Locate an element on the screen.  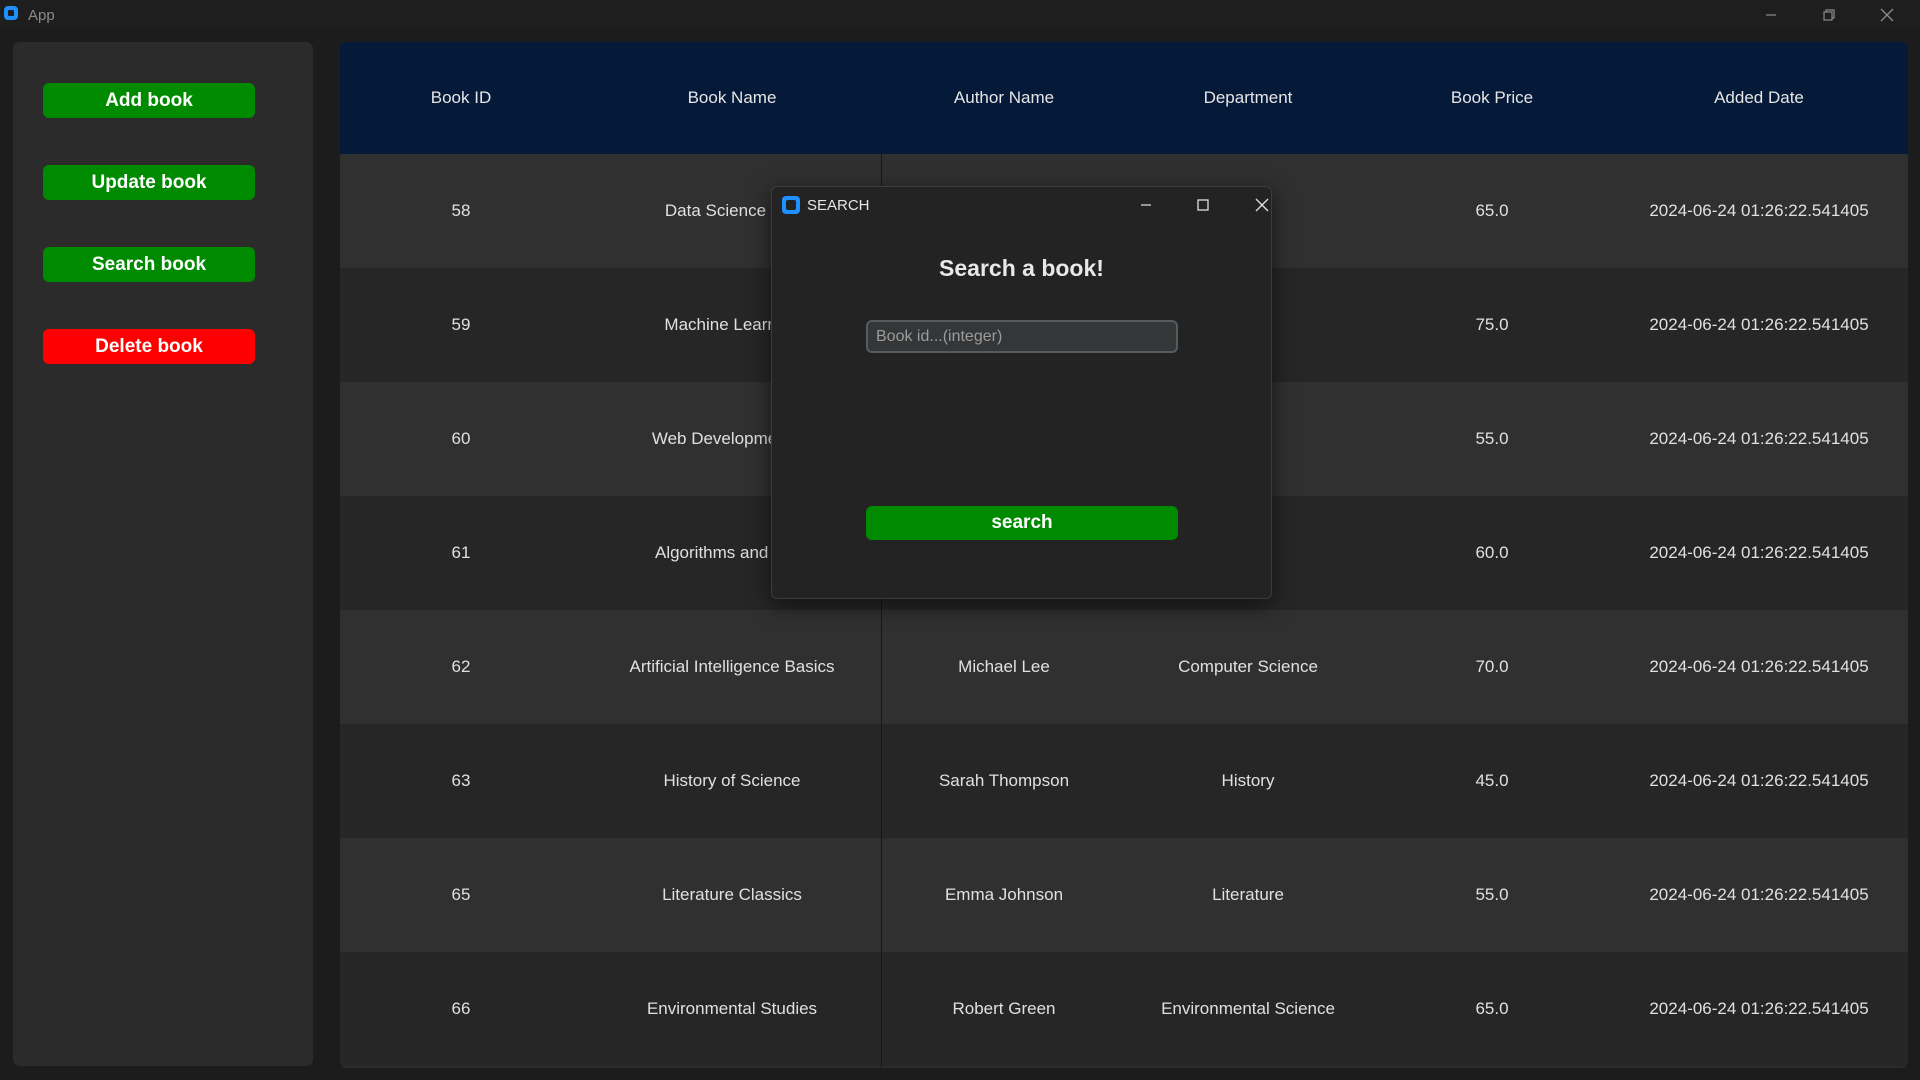
search-button: search is located at coordinates (1022, 523).